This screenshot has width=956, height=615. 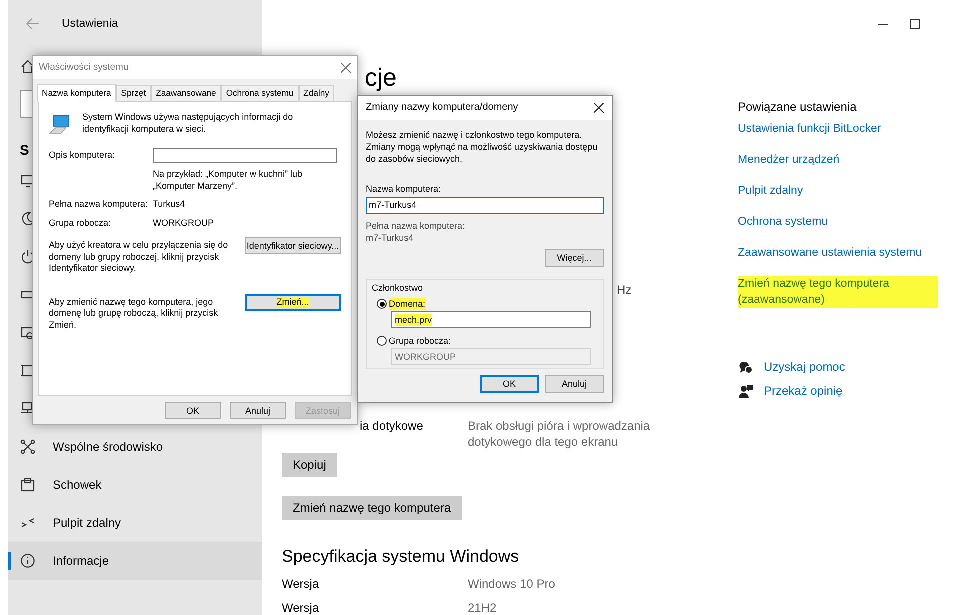 I want to click on spec-value: Windows 10 Pro, so click(x=512, y=584).